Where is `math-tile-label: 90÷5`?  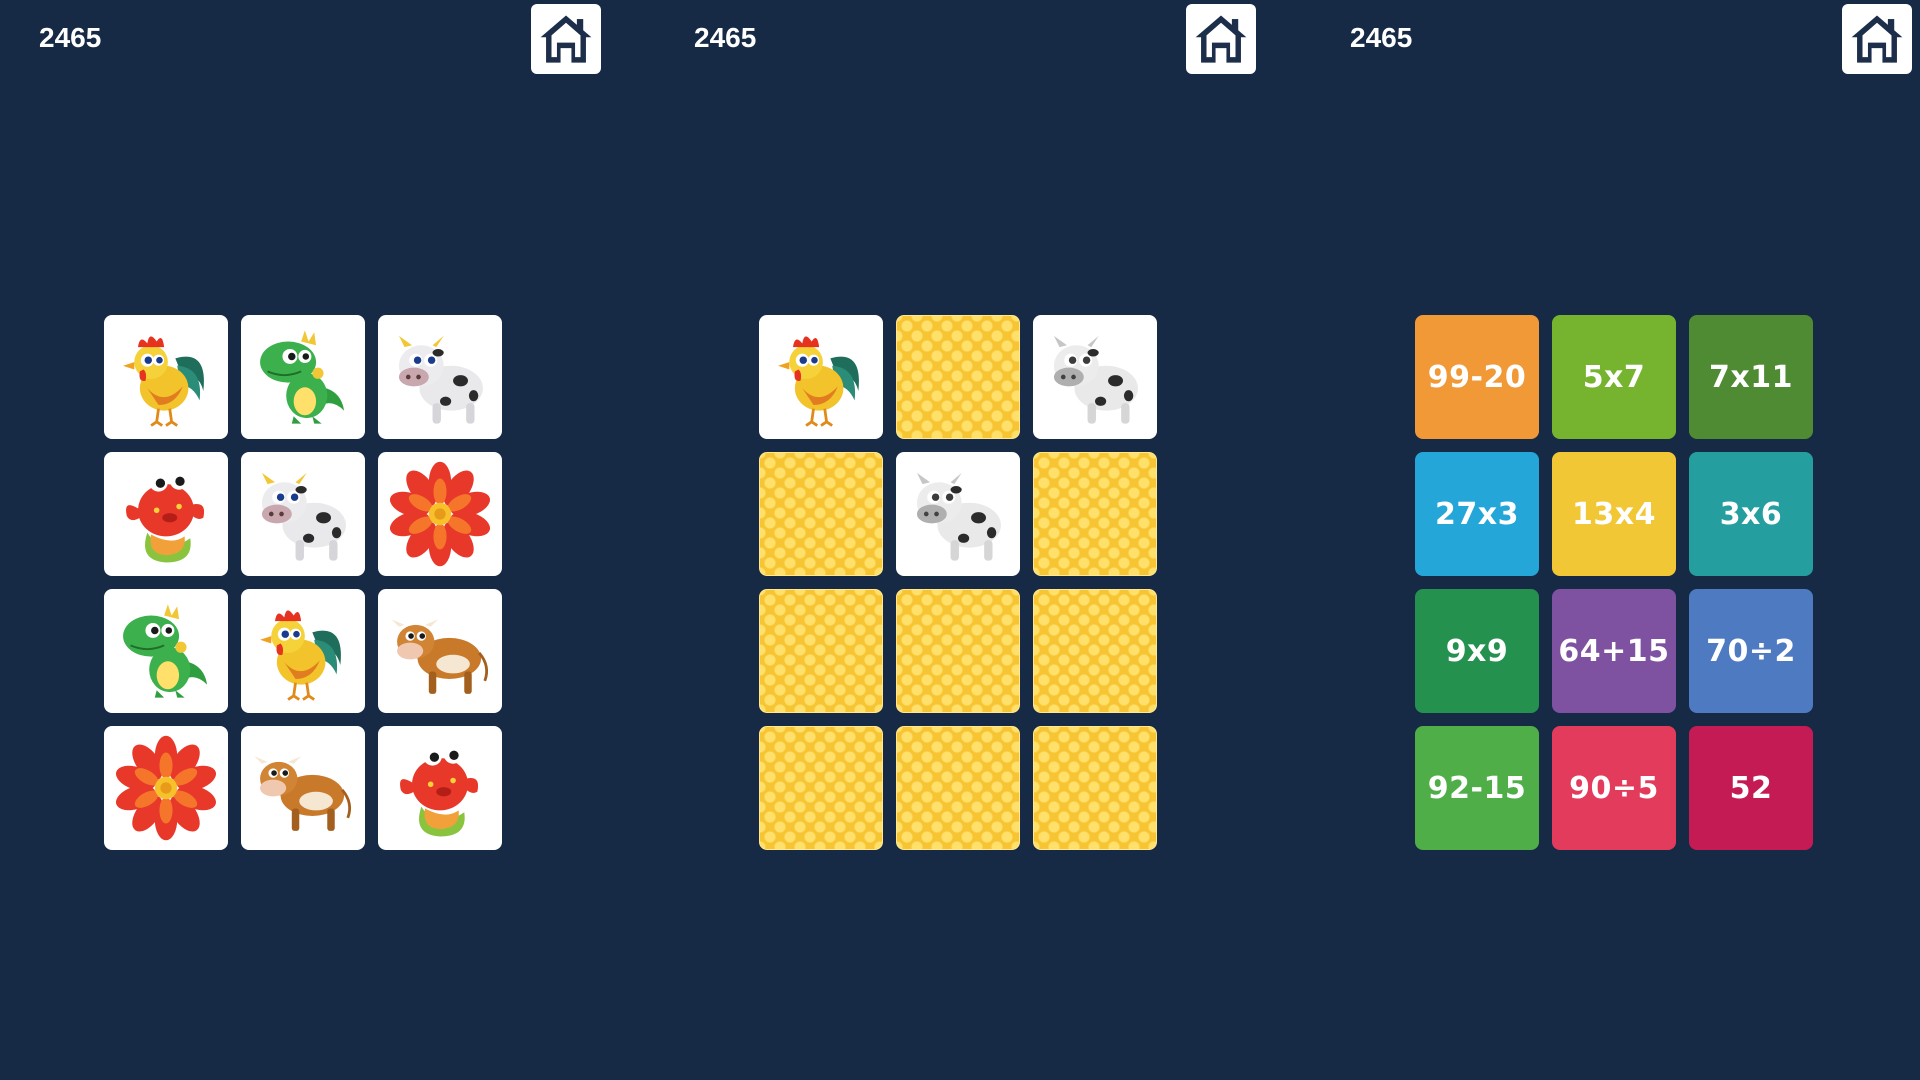 math-tile-label: 90÷5 is located at coordinates (1614, 788).